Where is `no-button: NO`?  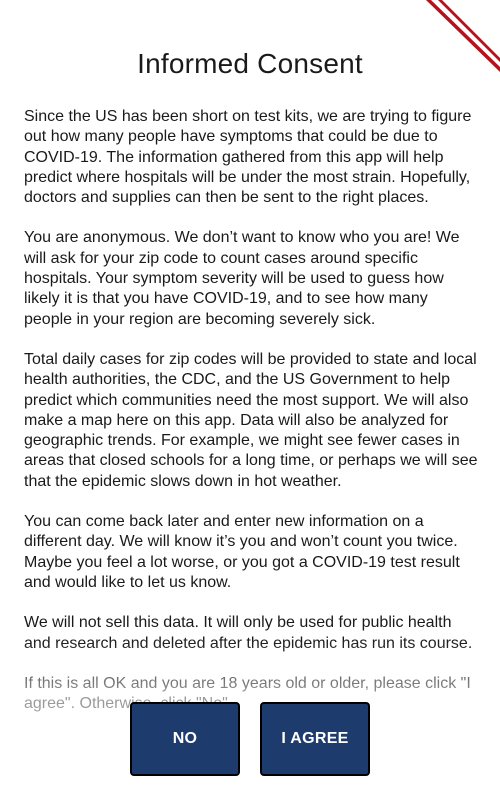 no-button: NO is located at coordinates (185, 739).